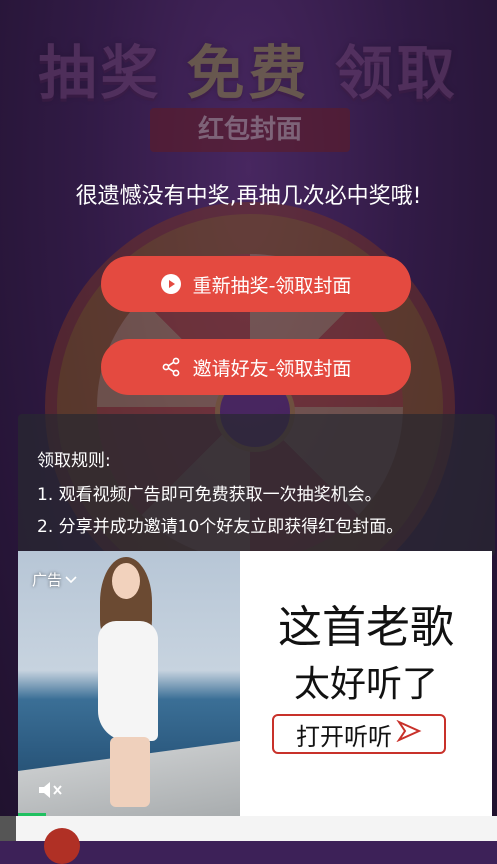  I want to click on ad-headline: 这首老歌, so click(366, 627).